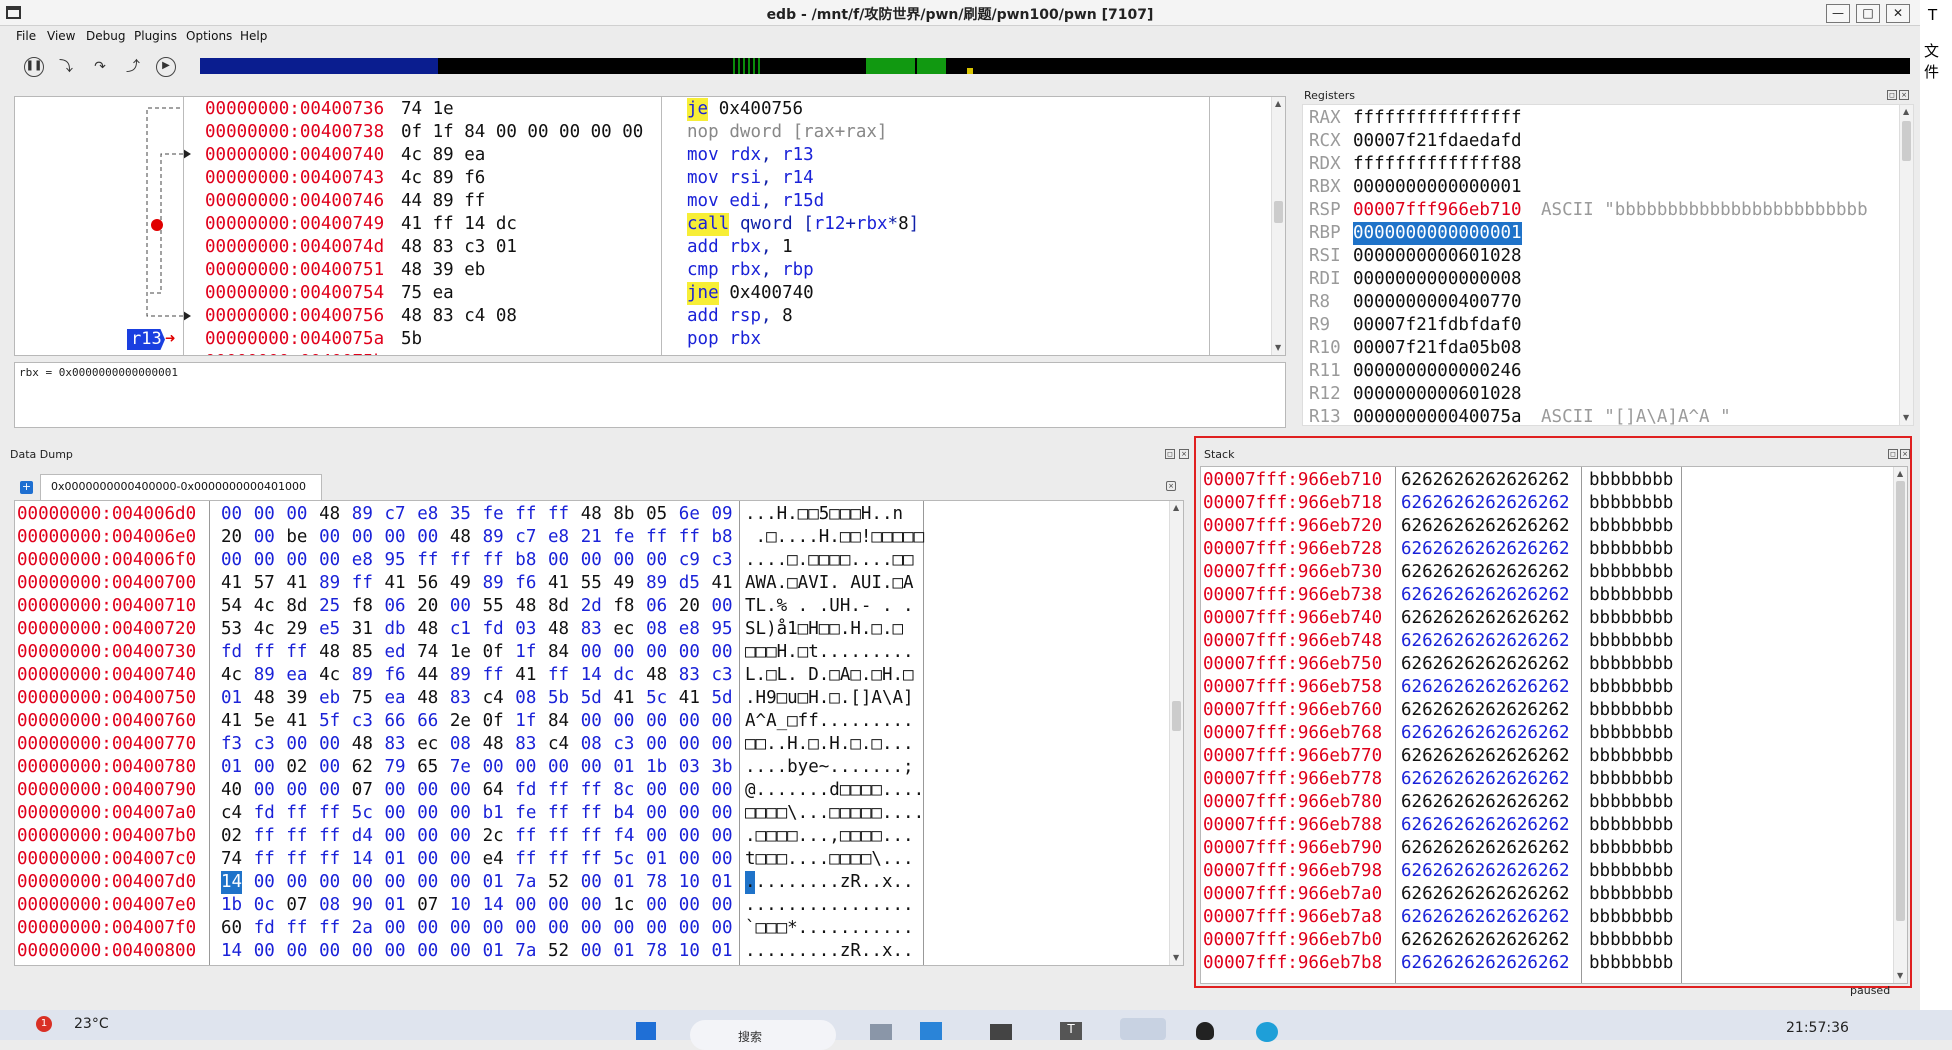 This screenshot has width=1952, height=1050. Describe the element at coordinates (427, 606) in the screenshot. I see `dump-byte: 20` at that location.